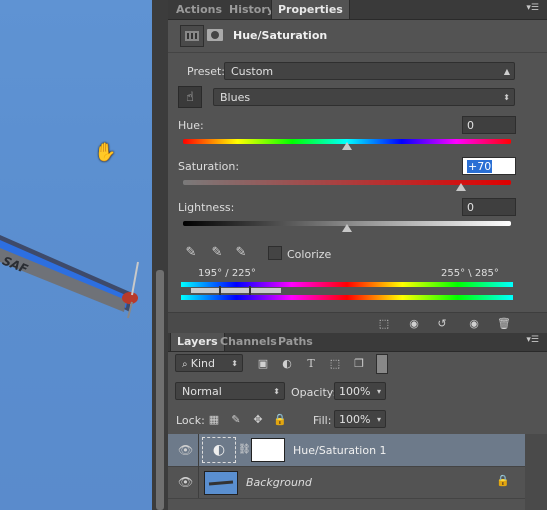  What do you see at coordinates (442, 323) in the screenshot?
I see `reset-icon: ↺` at bounding box center [442, 323].